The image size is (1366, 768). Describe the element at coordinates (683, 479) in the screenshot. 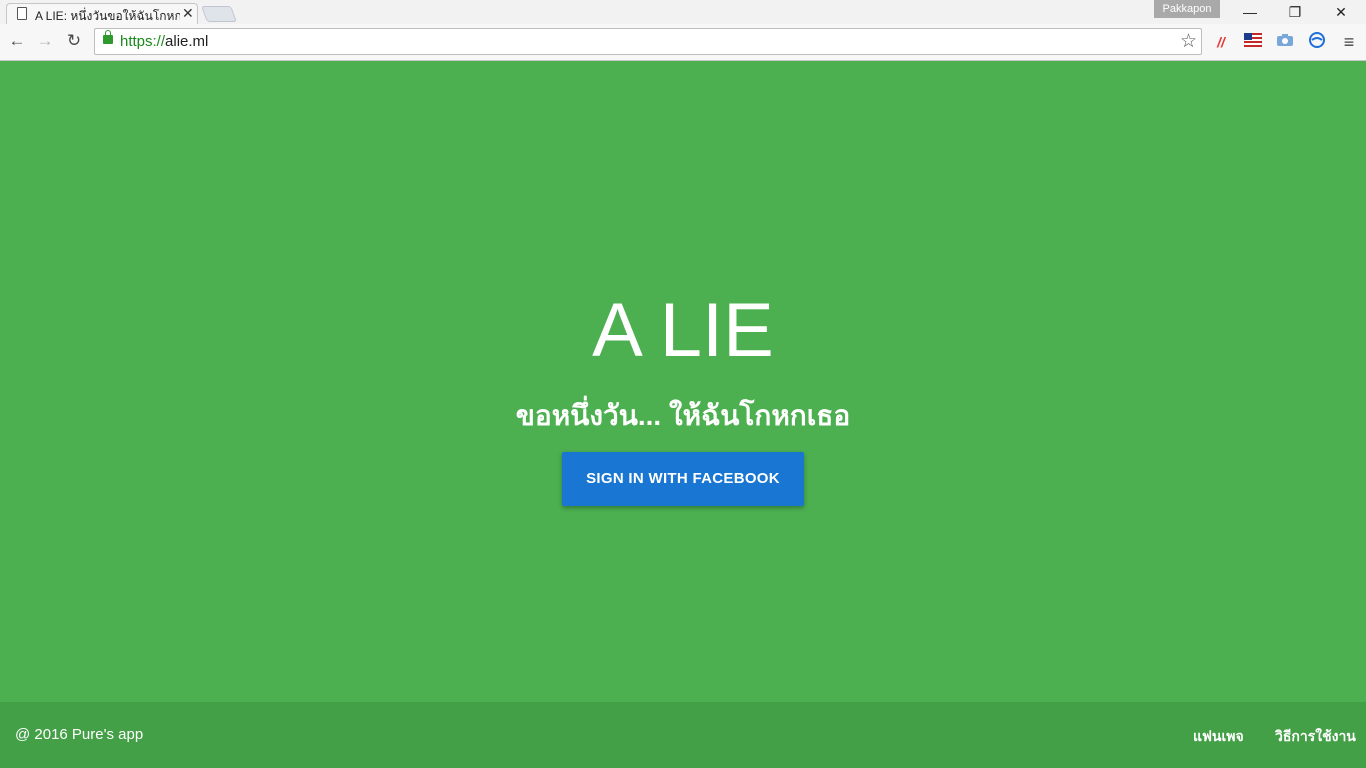

I see `sign-in-facebook-button: SIGN IN WITH FACEBOOK` at that location.